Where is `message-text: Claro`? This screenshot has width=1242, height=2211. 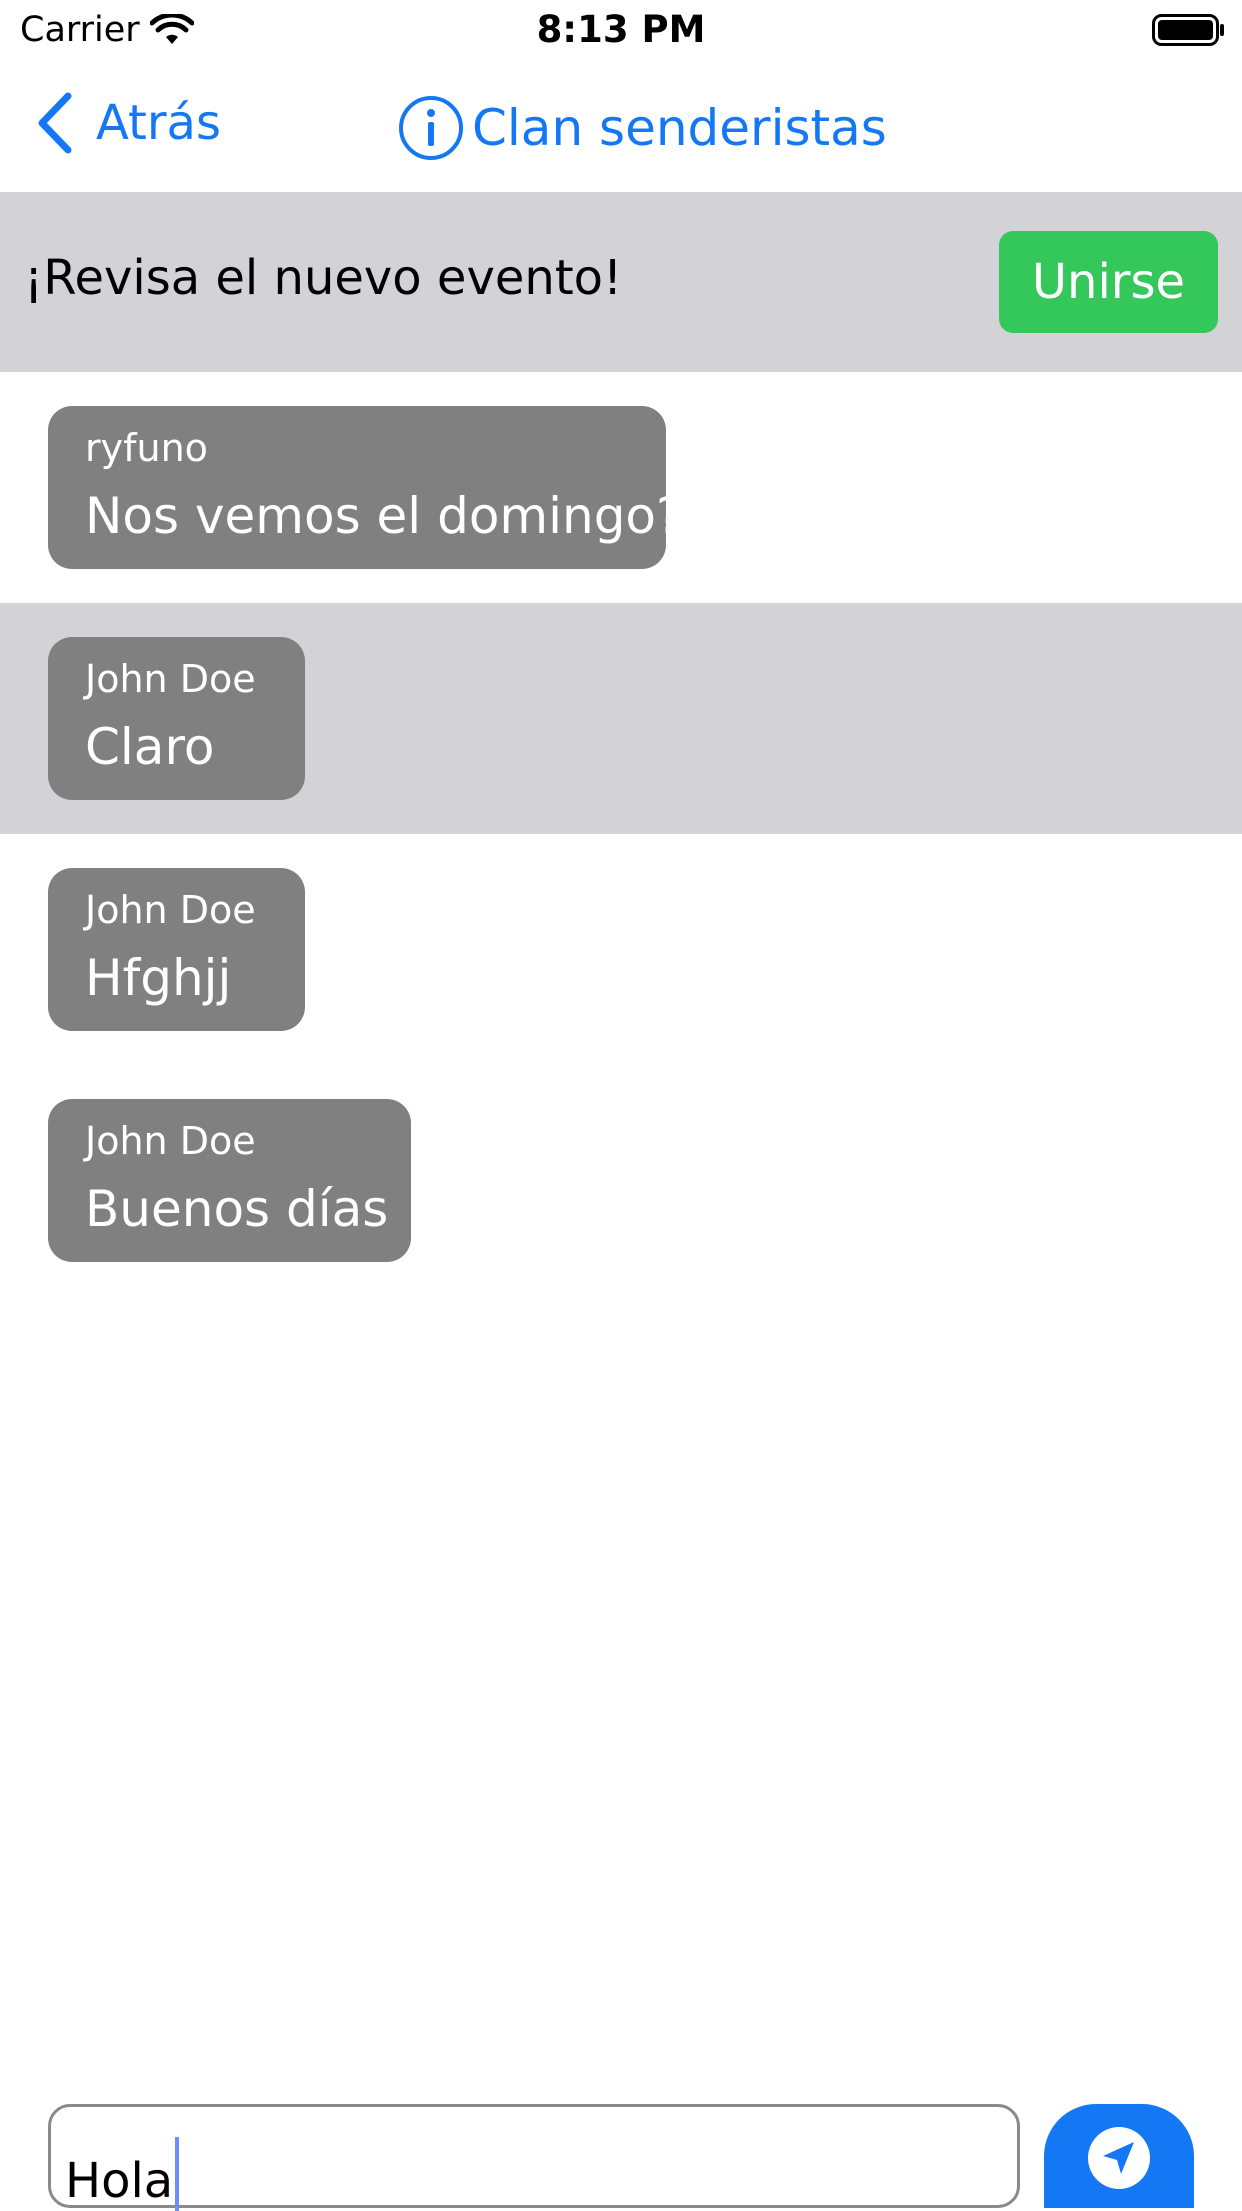
message-text: Claro is located at coordinates (150, 747).